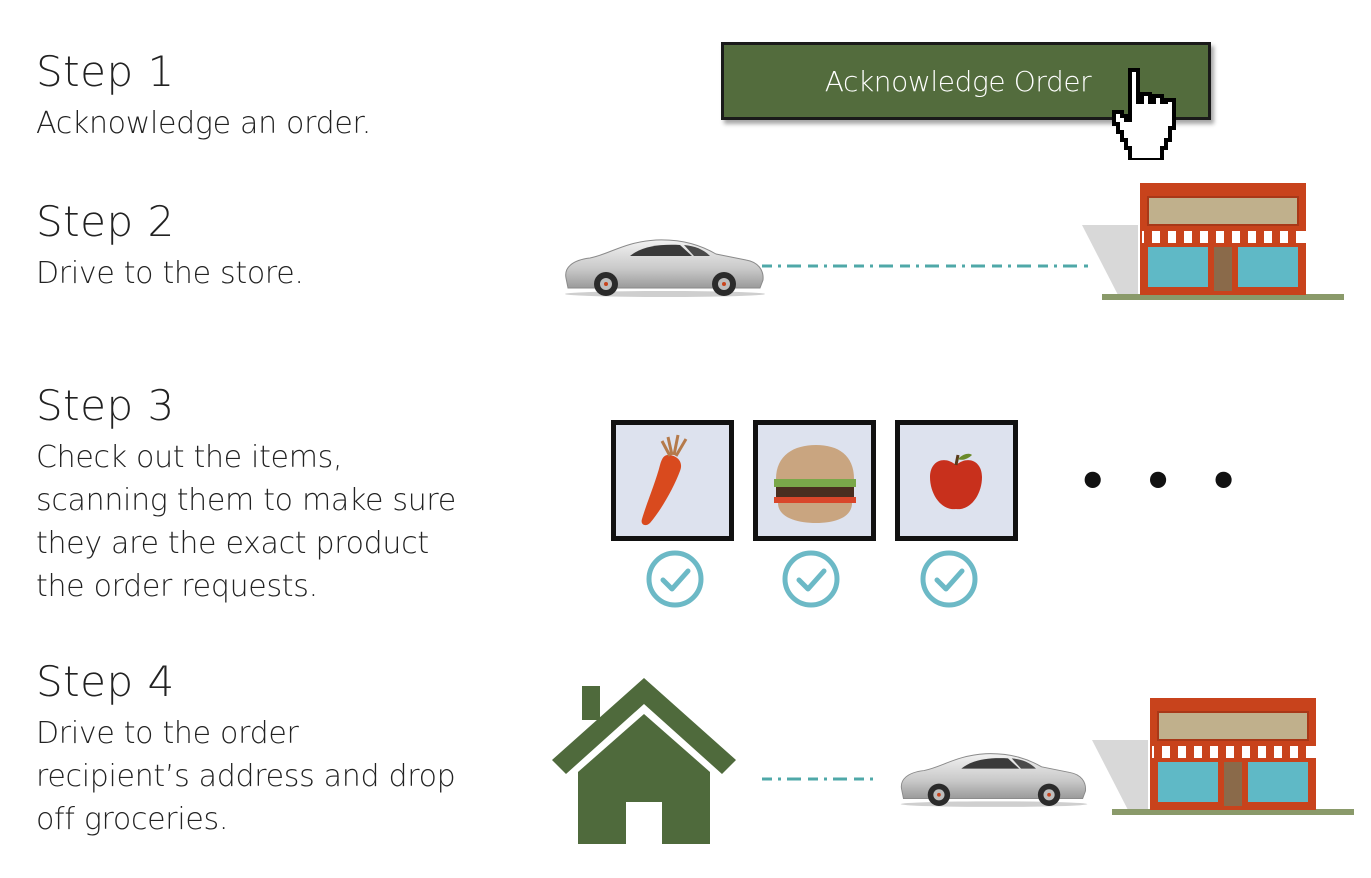  Describe the element at coordinates (815, 484) in the screenshot. I see `burger-icon` at that location.